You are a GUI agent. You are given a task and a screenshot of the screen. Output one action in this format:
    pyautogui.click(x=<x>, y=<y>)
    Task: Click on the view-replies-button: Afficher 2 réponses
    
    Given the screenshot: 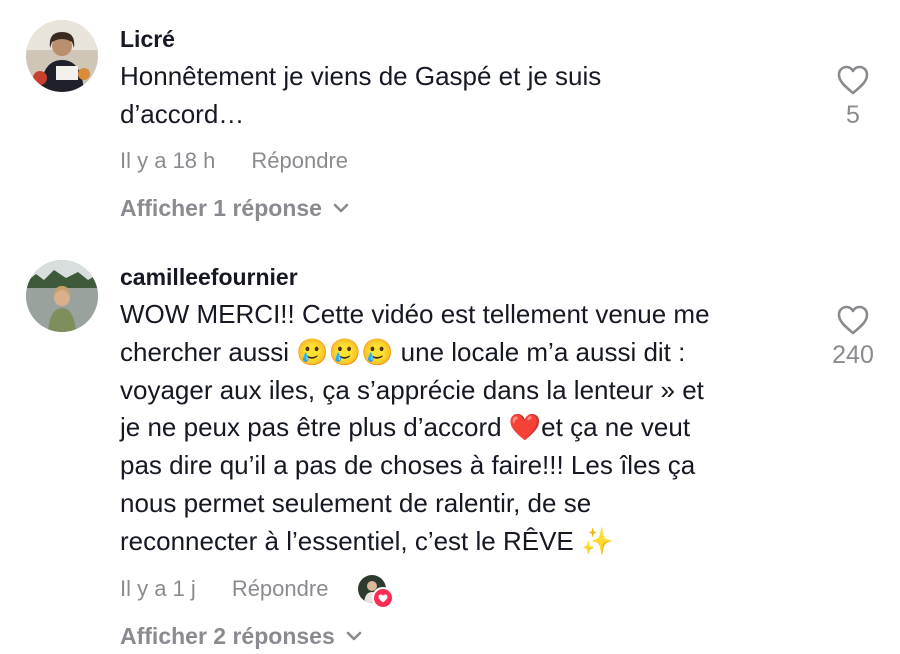 What is the action you would take?
    pyautogui.click(x=241, y=636)
    